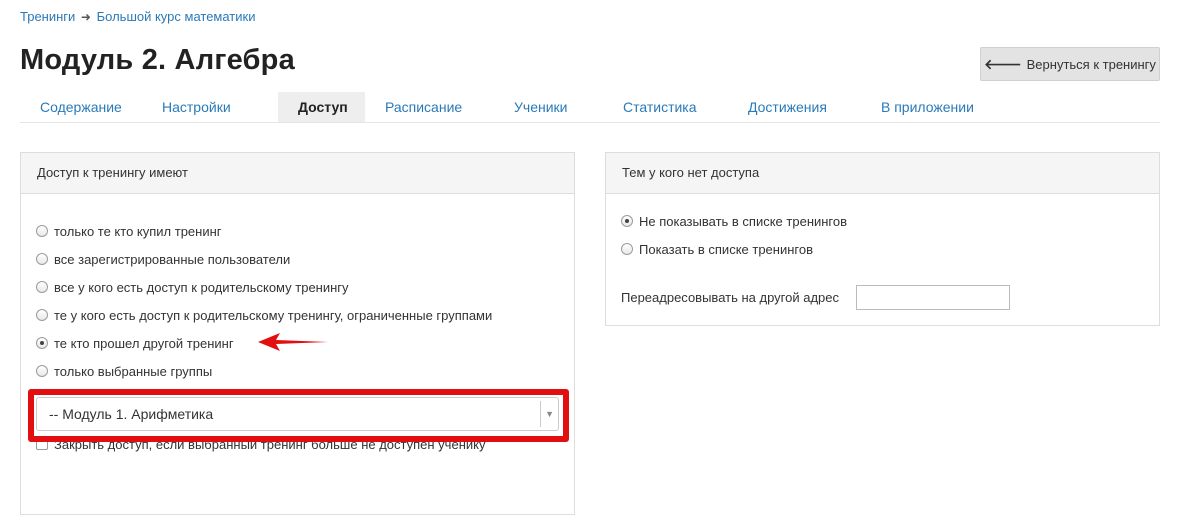 This screenshot has height=521, width=1194. What do you see at coordinates (1003, 63) in the screenshot?
I see `arrow-left-icon: 🡐` at bounding box center [1003, 63].